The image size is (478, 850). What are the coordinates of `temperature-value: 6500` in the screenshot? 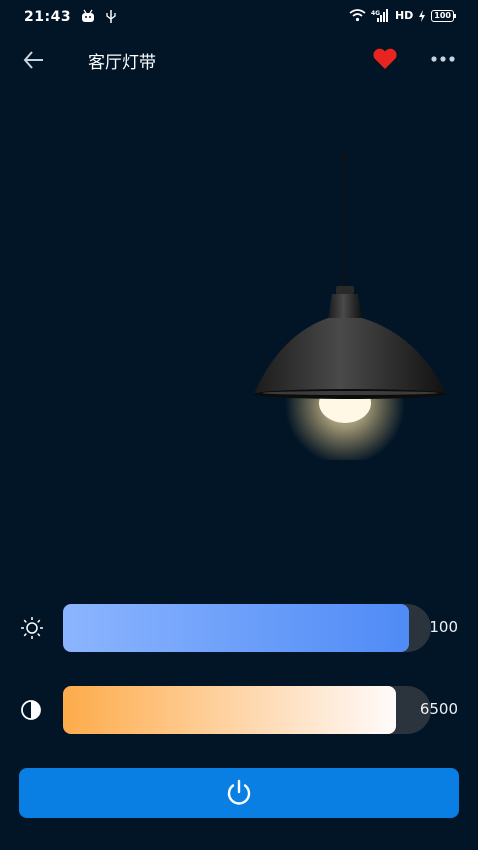 It's located at (438, 709).